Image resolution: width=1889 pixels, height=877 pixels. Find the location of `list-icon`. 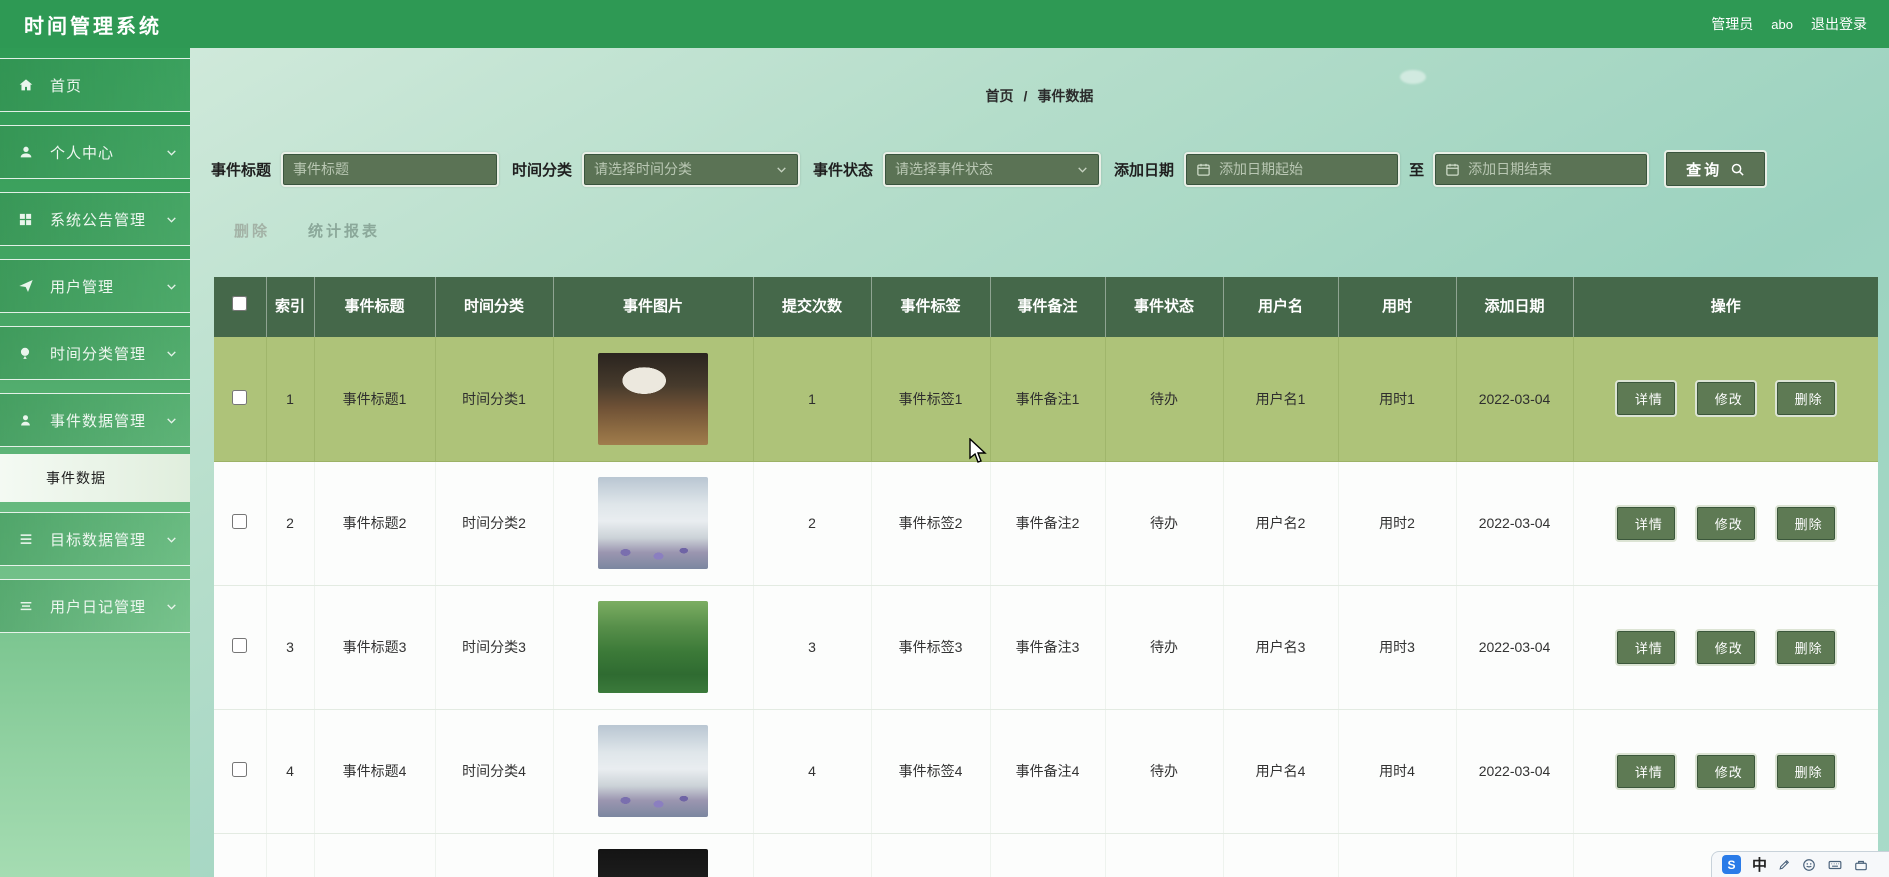

list-icon is located at coordinates (29, 539).